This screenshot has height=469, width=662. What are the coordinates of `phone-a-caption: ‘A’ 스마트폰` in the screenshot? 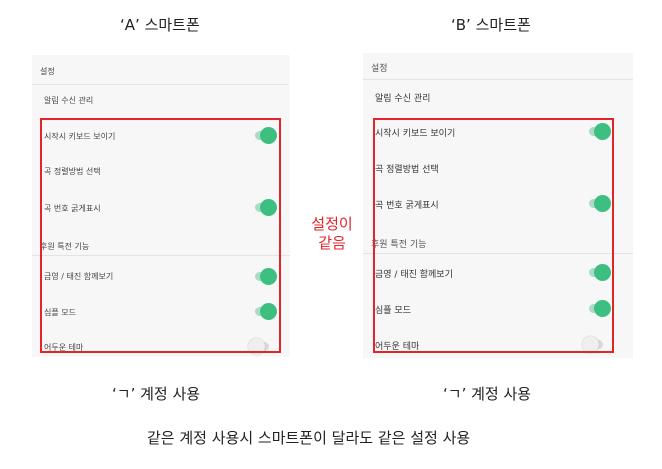 It's located at (160, 25).